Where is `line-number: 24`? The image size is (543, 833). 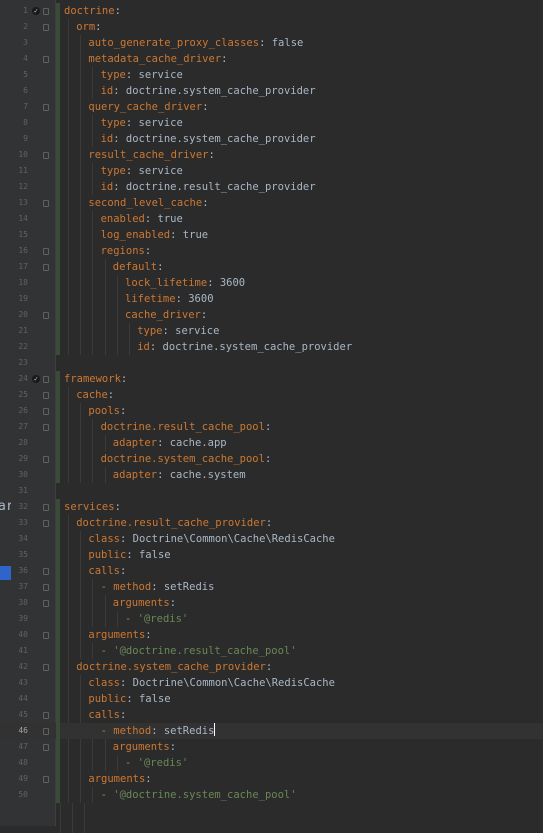 line-number: 24 is located at coordinates (23, 378).